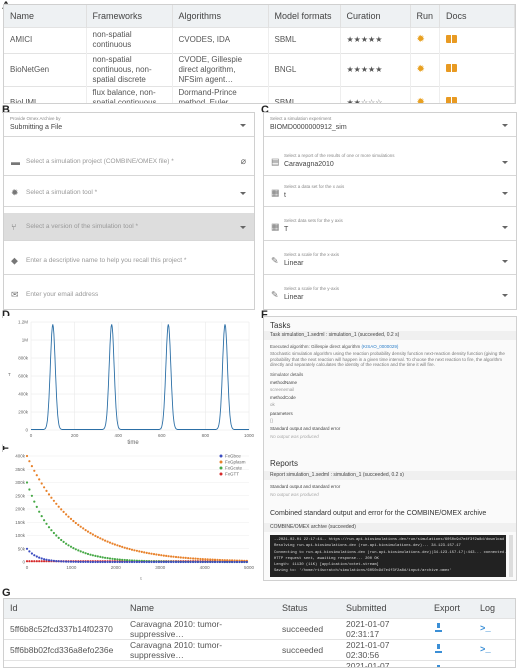 This screenshot has height=670, width=520. I want to click on kisao-link: (KISAO_0000029), so click(380, 346).